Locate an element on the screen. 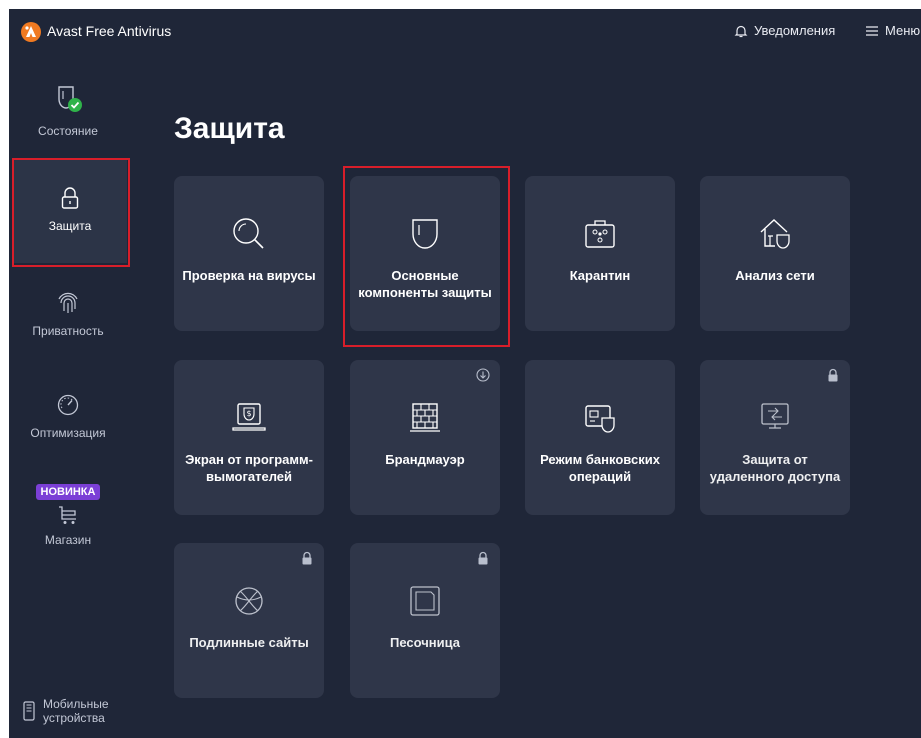  sidebar-item-label: Приватность is located at coordinates (68, 331).